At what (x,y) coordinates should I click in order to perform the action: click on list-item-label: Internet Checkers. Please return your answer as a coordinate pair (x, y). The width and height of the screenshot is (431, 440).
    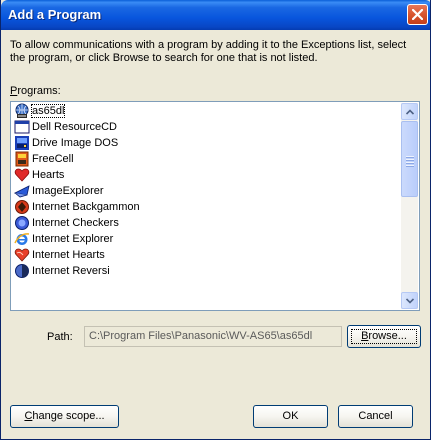
    Looking at the image, I should click on (75, 223).